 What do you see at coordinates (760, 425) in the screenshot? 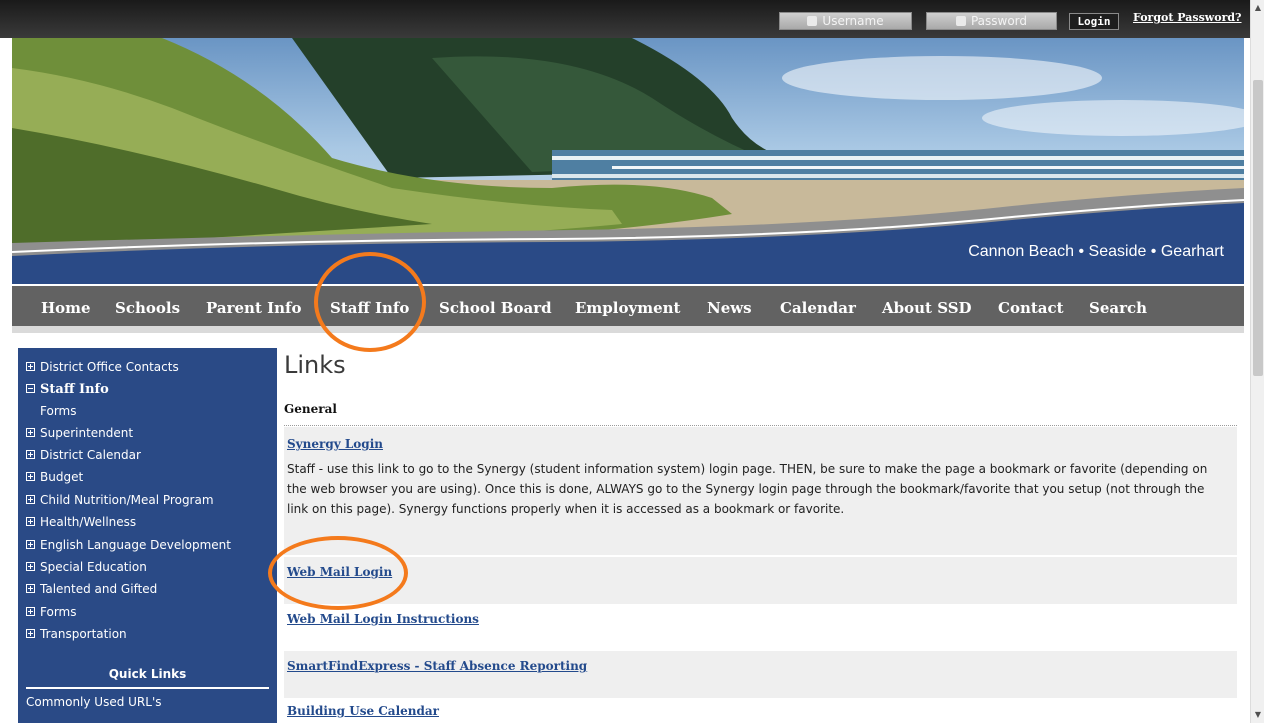
I see `section-divider` at bounding box center [760, 425].